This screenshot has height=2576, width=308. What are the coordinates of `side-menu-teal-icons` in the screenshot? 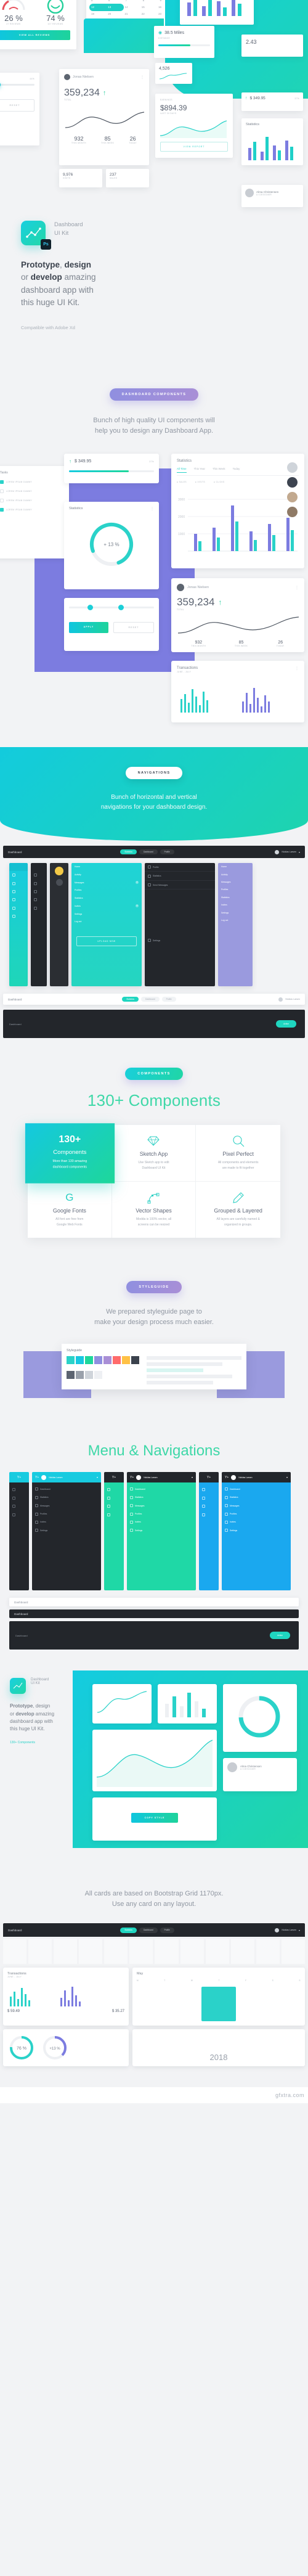 It's located at (18, 925).